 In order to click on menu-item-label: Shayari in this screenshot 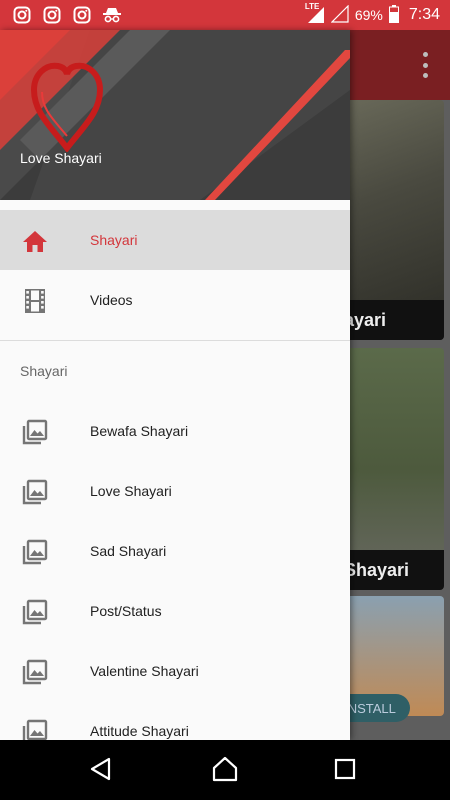, I will do `click(114, 240)`.